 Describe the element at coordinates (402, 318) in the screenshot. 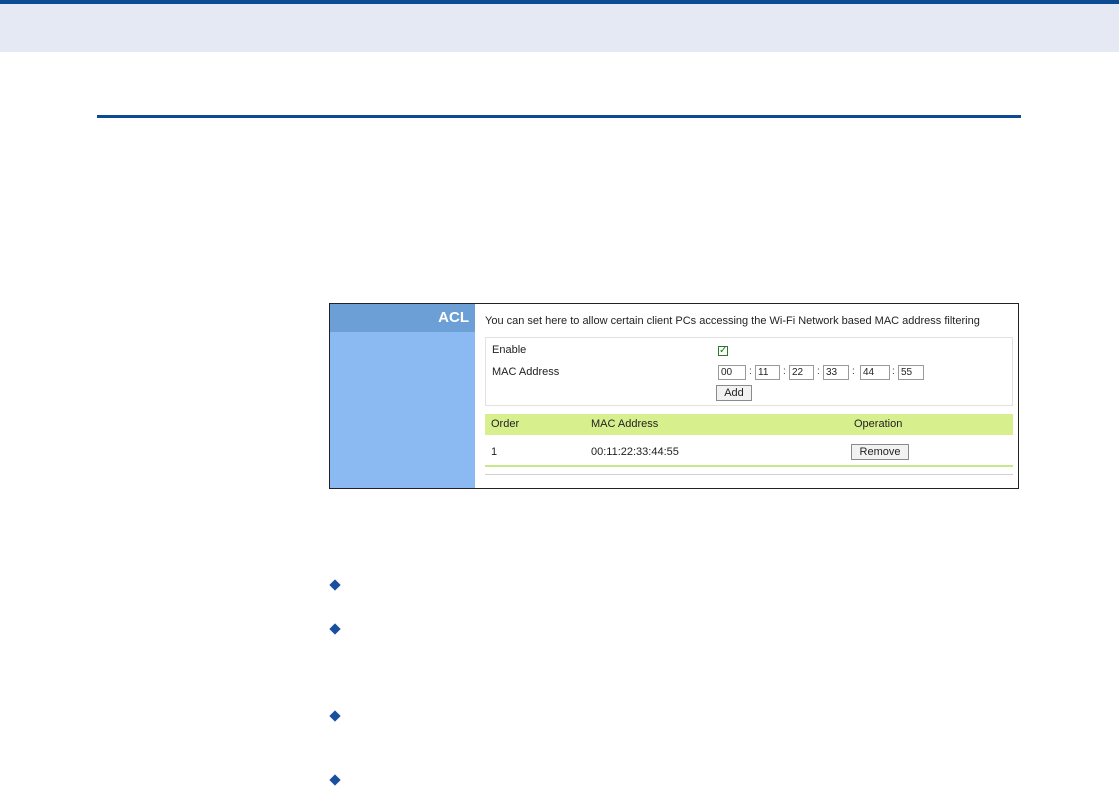

I see `acl-title: ACL` at that location.